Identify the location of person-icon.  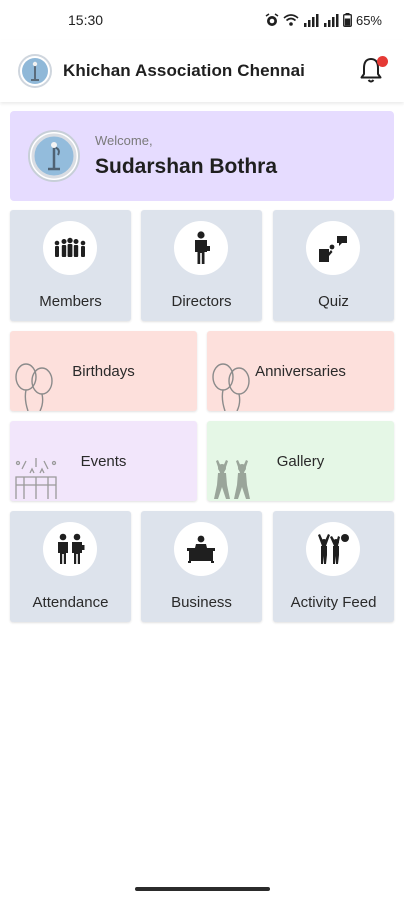
(202, 247).